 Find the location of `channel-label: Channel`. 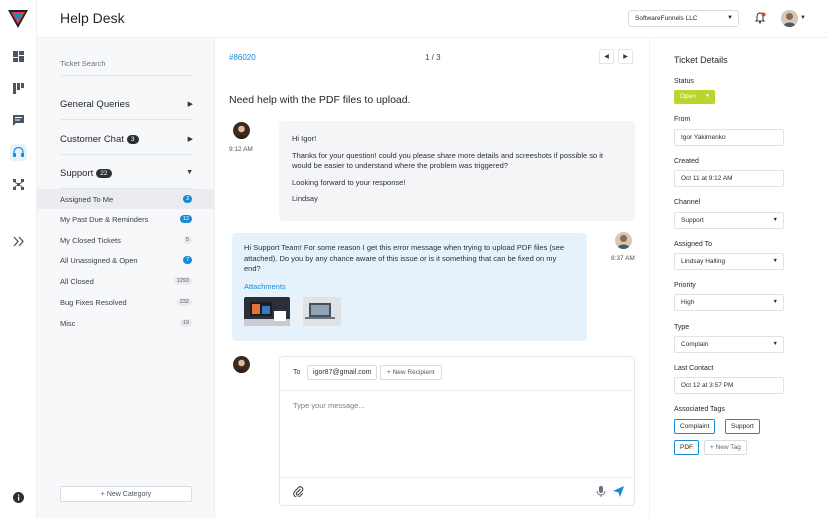

channel-label: Channel is located at coordinates (687, 202).